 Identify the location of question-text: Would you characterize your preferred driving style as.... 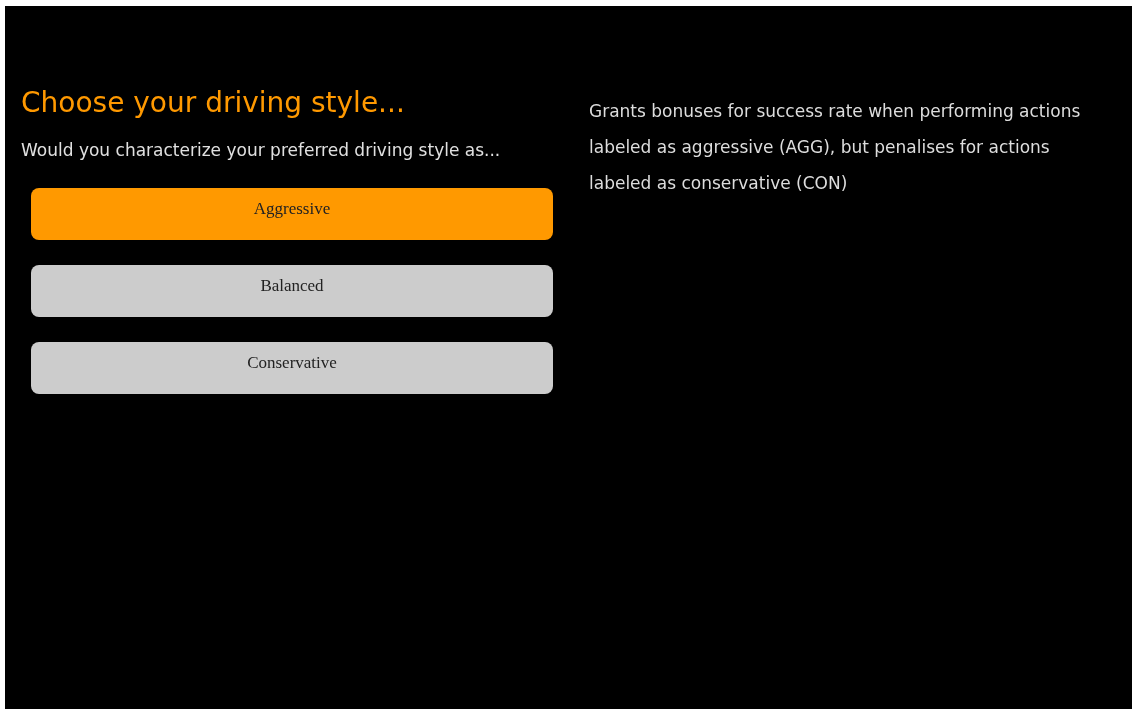
(261, 150).